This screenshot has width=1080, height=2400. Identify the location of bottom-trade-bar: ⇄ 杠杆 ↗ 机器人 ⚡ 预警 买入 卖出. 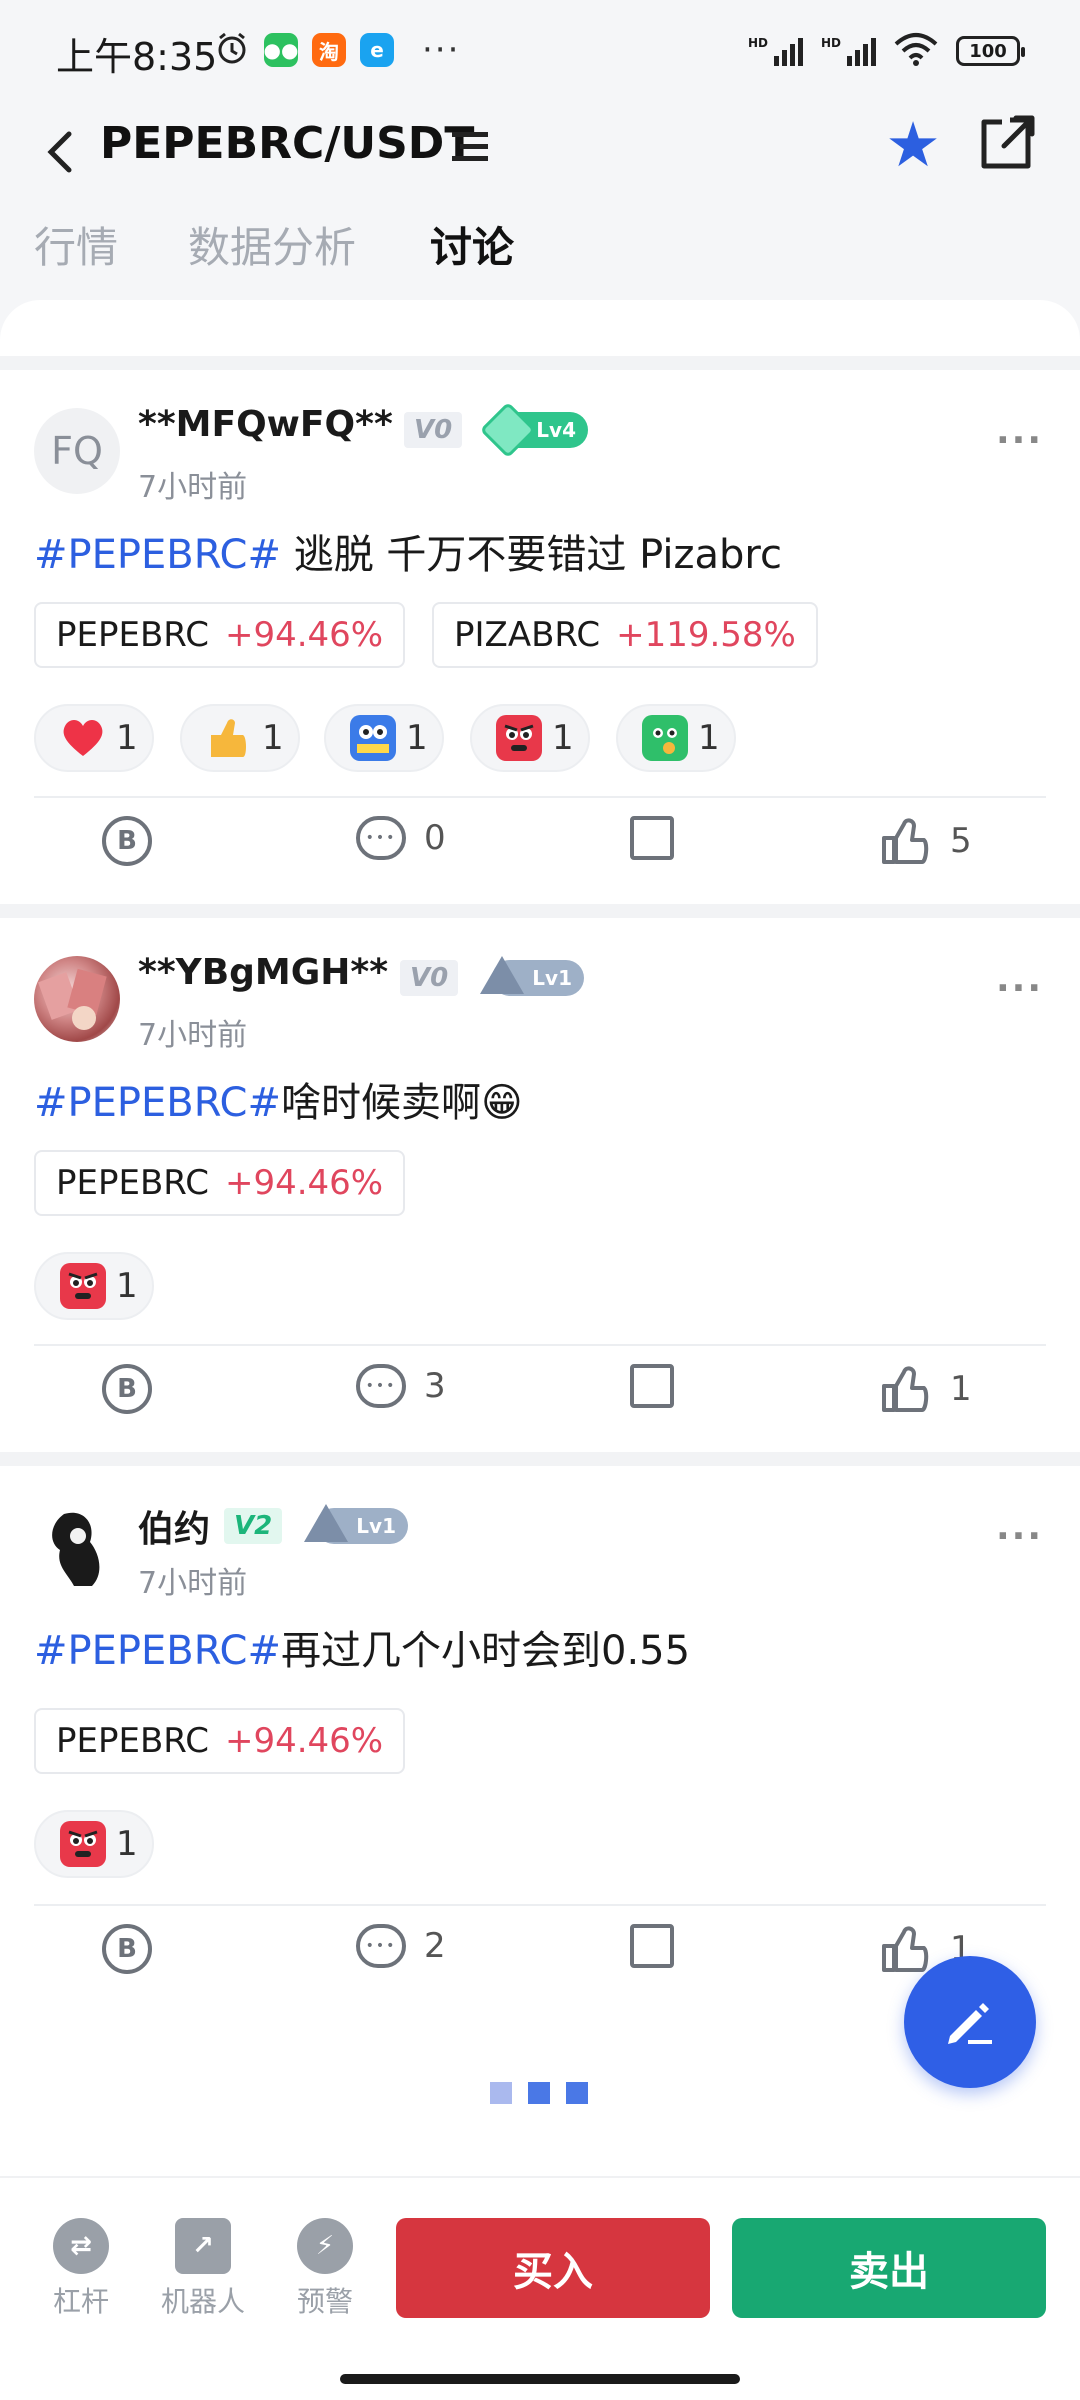
(540, 2288).